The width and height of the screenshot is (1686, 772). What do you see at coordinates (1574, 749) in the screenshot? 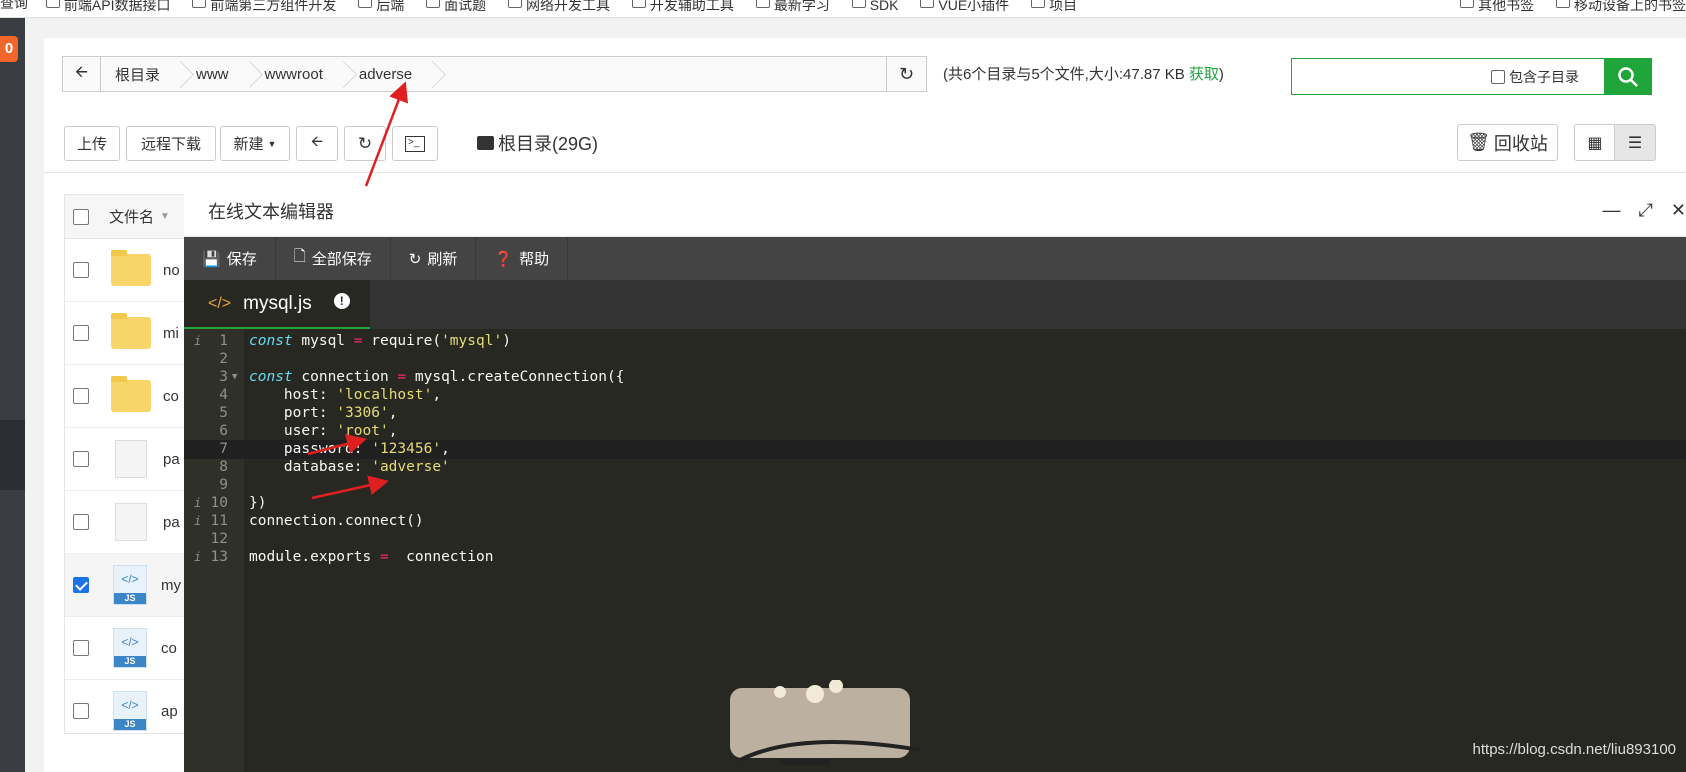
I see `watermark: https://blog.csdn.net/liu893100` at bounding box center [1574, 749].